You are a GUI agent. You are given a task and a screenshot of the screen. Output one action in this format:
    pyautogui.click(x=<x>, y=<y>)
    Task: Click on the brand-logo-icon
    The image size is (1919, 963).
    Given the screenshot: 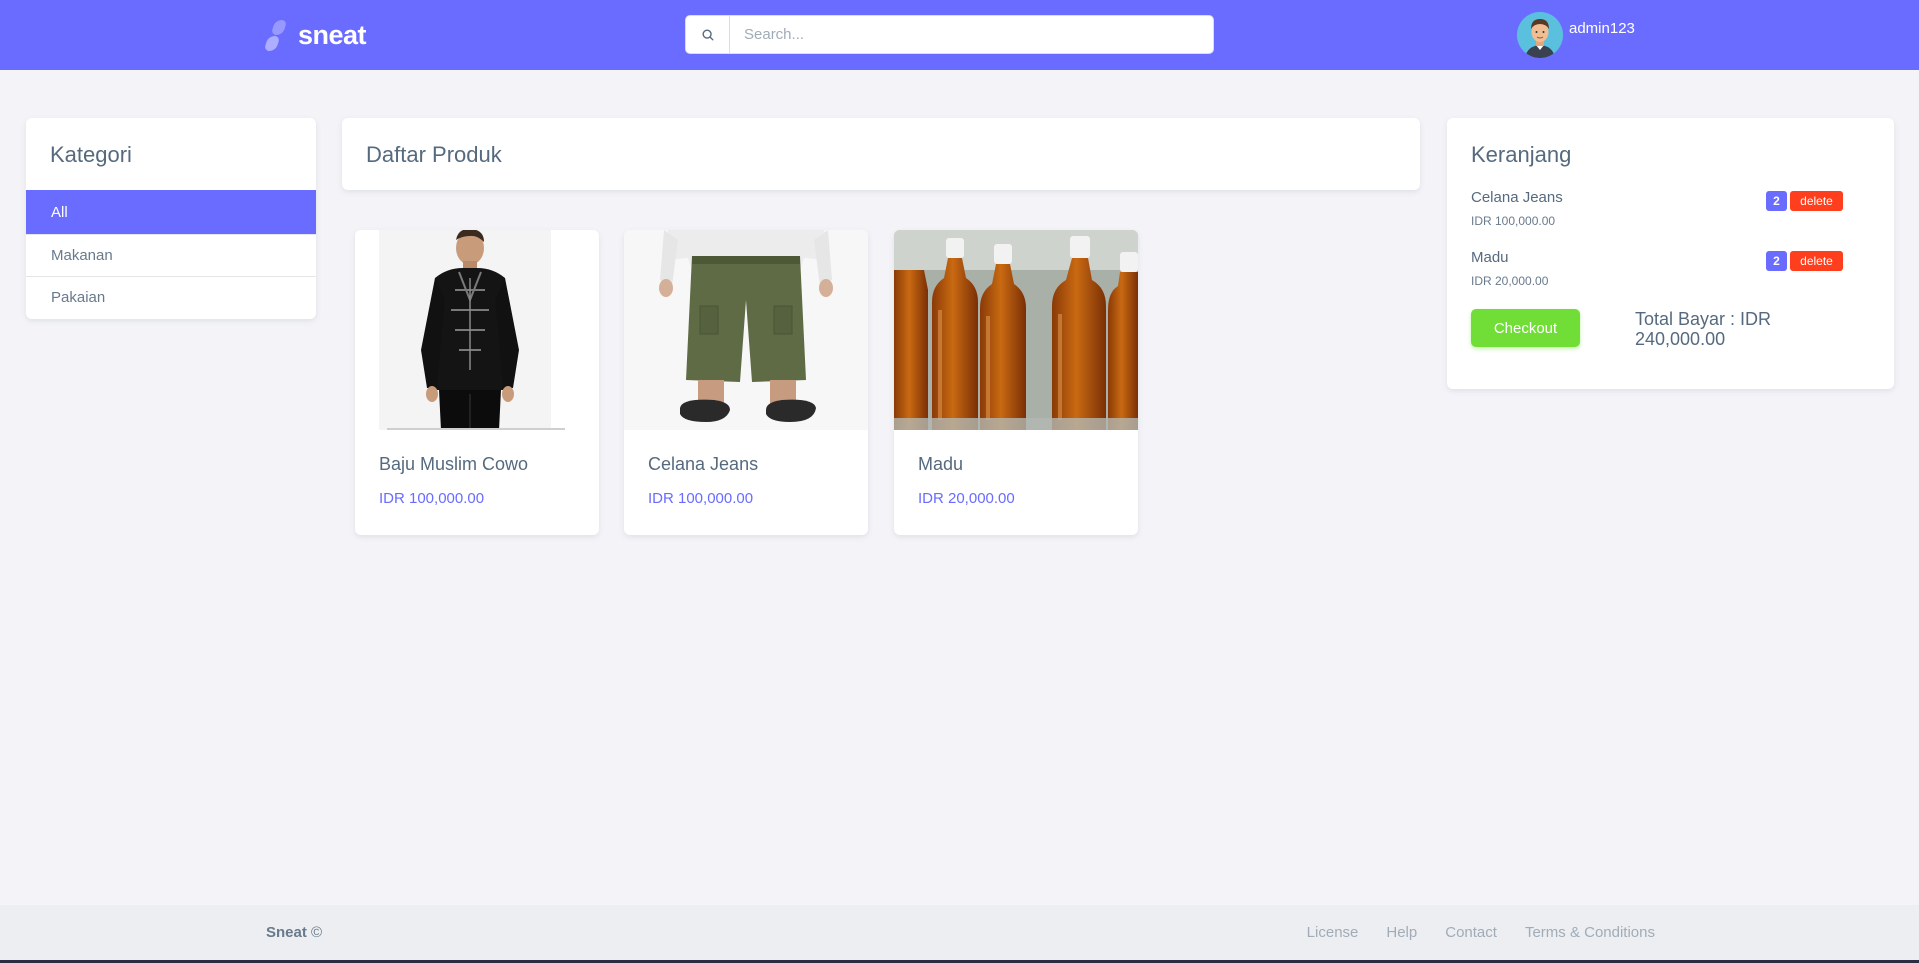 What is the action you would take?
    pyautogui.click(x=275, y=35)
    